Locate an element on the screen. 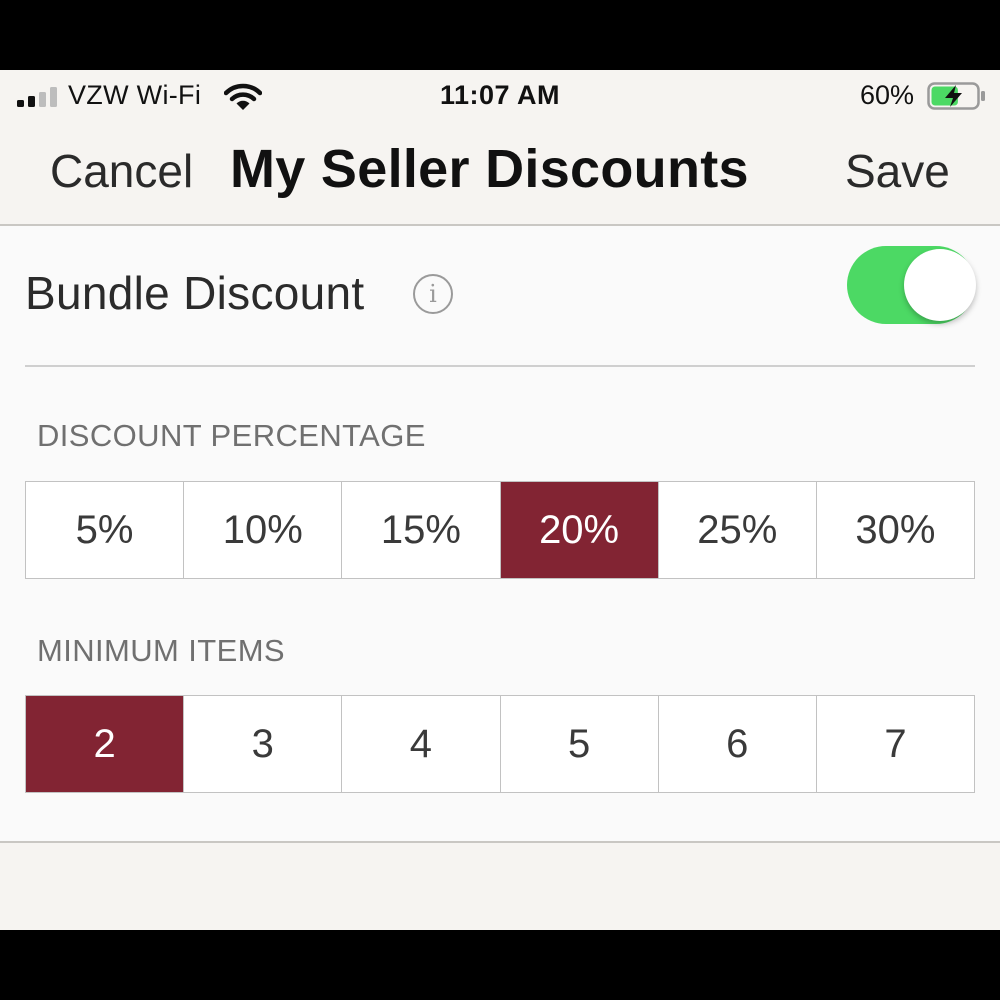 This screenshot has width=1000, height=1000. discount-percentage-header: DISCOUNT PERCENTAGE is located at coordinates (231, 435).